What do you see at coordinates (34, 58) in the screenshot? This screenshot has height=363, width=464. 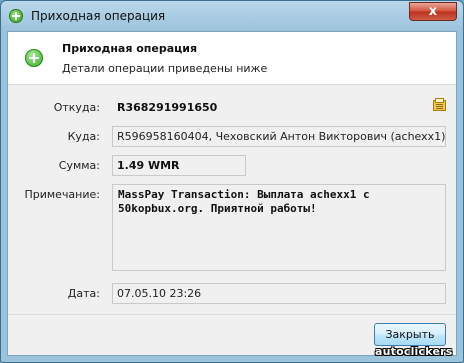 I see `plus-icon` at bounding box center [34, 58].